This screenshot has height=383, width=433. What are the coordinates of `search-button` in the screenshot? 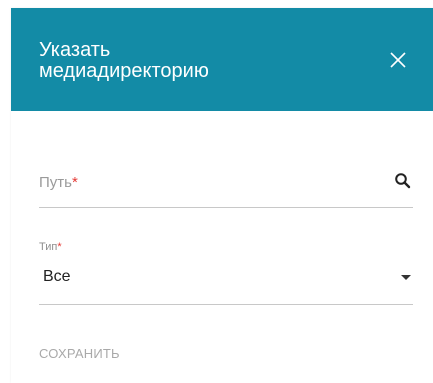 It's located at (403, 181).